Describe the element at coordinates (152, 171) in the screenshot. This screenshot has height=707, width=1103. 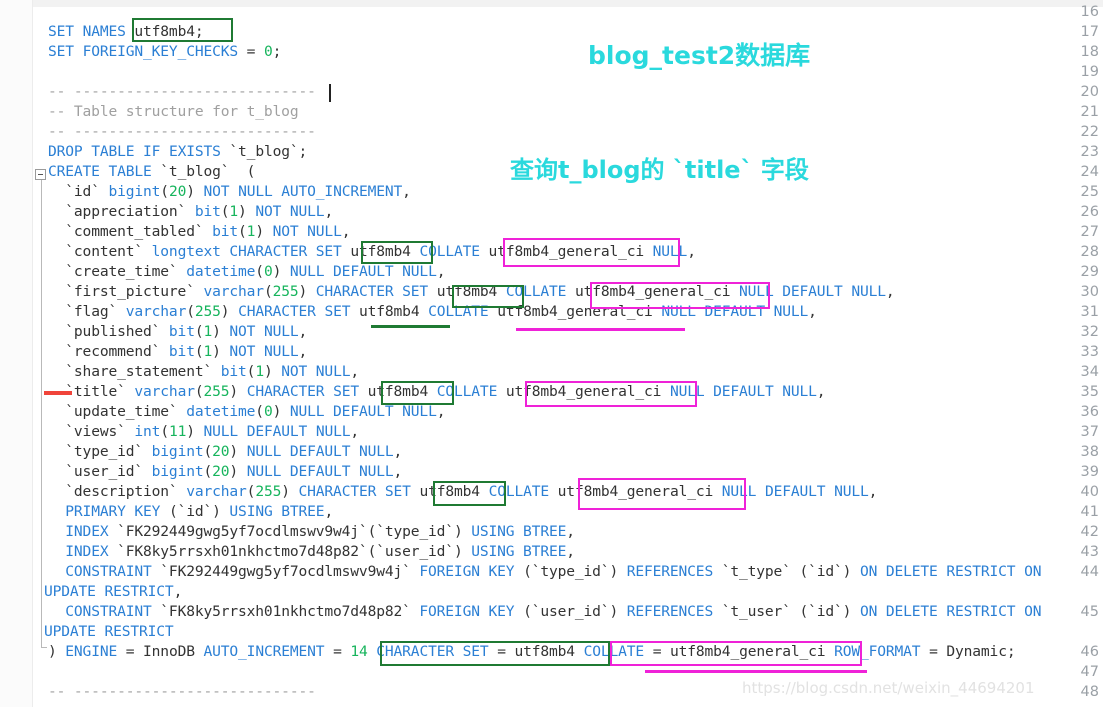
I see `code-line-24: CREATE TABLE `t_blog` (` at that location.